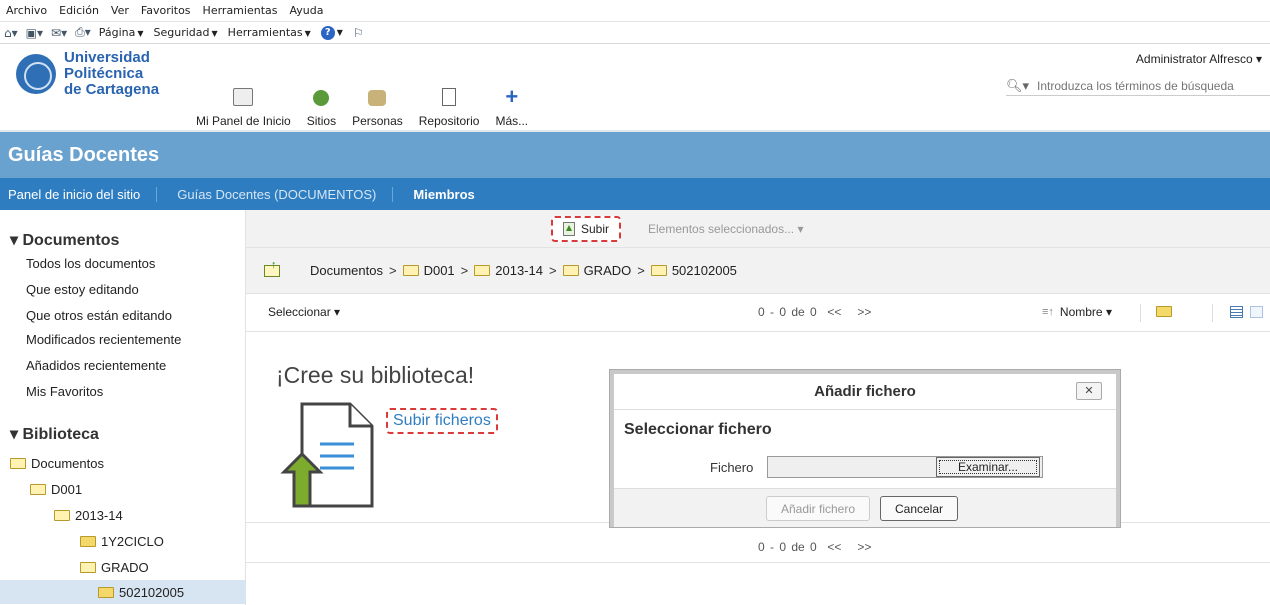 This screenshot has width=1270, height=605. What do you see at coordinates (377, 121) in the screenshot?
I see `nav-people-label: Personas` at bounding box center [377, 121].